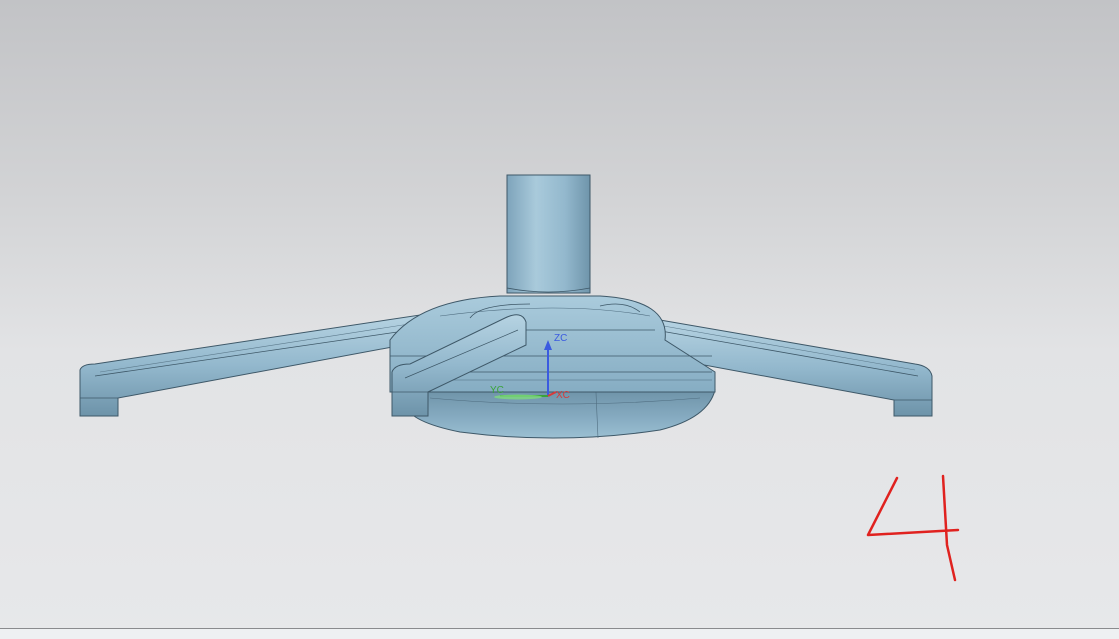  I want to click on x-axis-label: XC, so click(563, 395).